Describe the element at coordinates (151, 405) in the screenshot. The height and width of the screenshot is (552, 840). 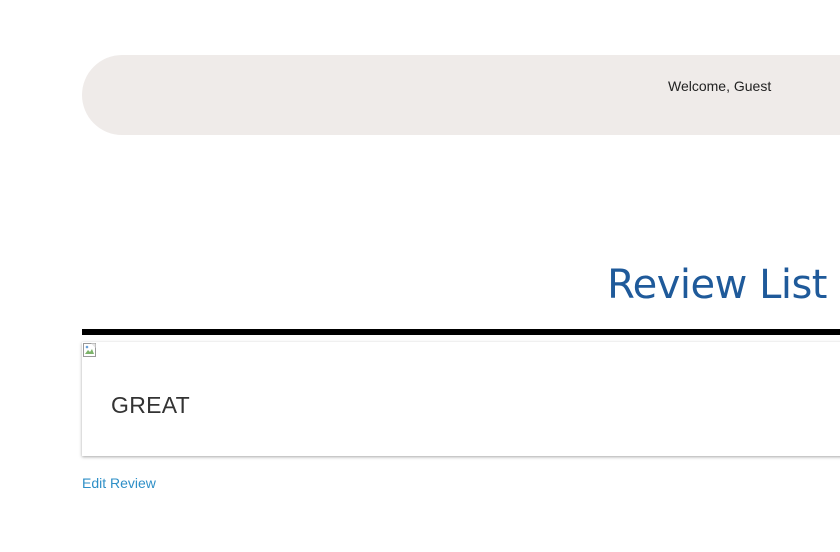
I see `review-text: GREAT` at that location.